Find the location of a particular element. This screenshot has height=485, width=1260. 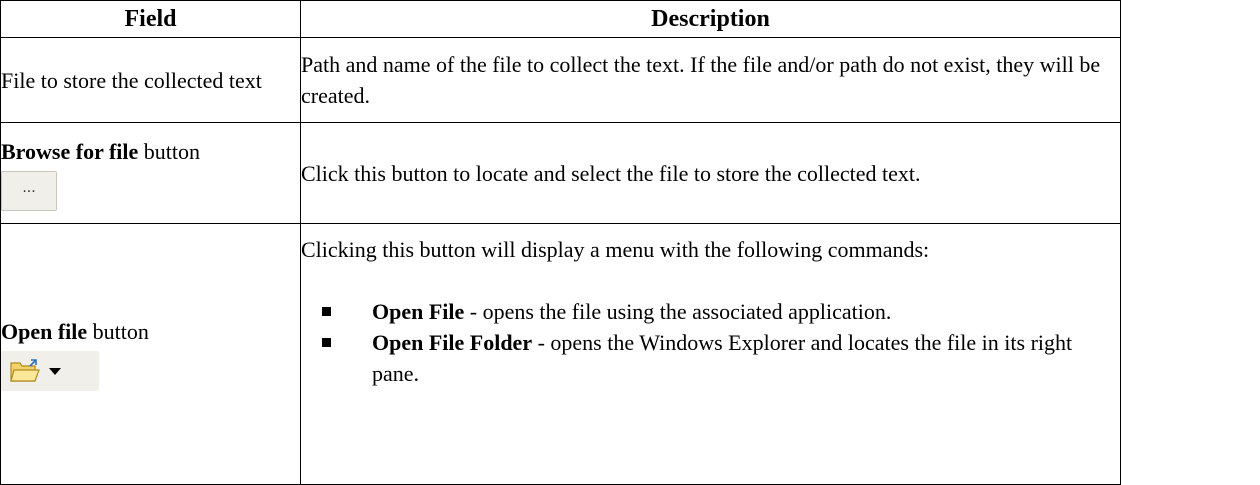

command-name: Open File is located at coordinates (418, 311).